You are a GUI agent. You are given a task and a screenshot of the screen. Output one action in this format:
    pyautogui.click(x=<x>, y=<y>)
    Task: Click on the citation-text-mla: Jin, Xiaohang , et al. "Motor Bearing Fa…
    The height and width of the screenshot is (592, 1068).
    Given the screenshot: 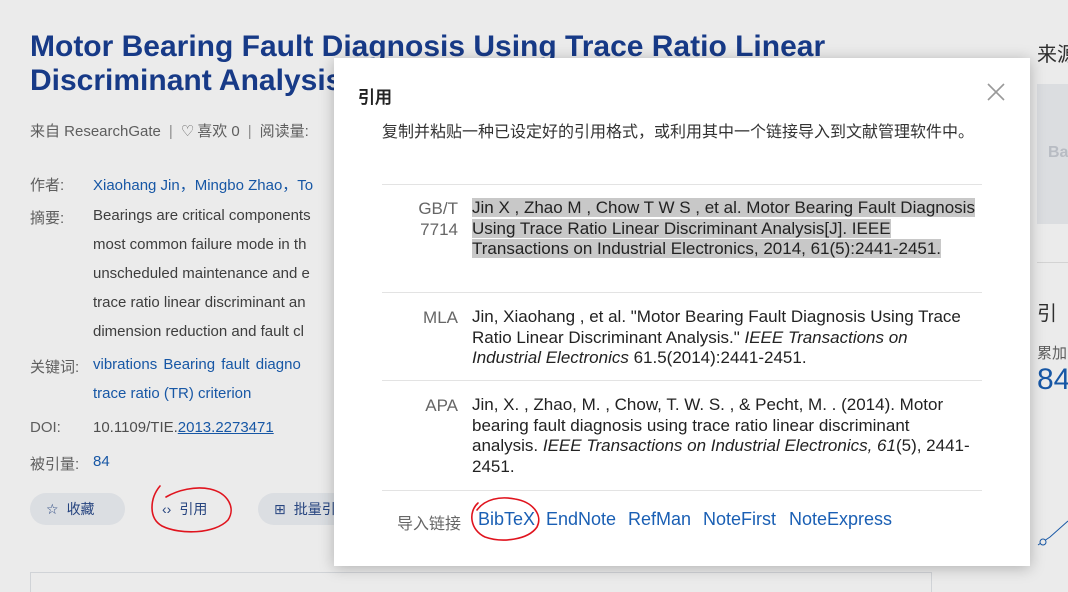 What is the action you would take?
    pyautogui.click(x=726, y=338)
    